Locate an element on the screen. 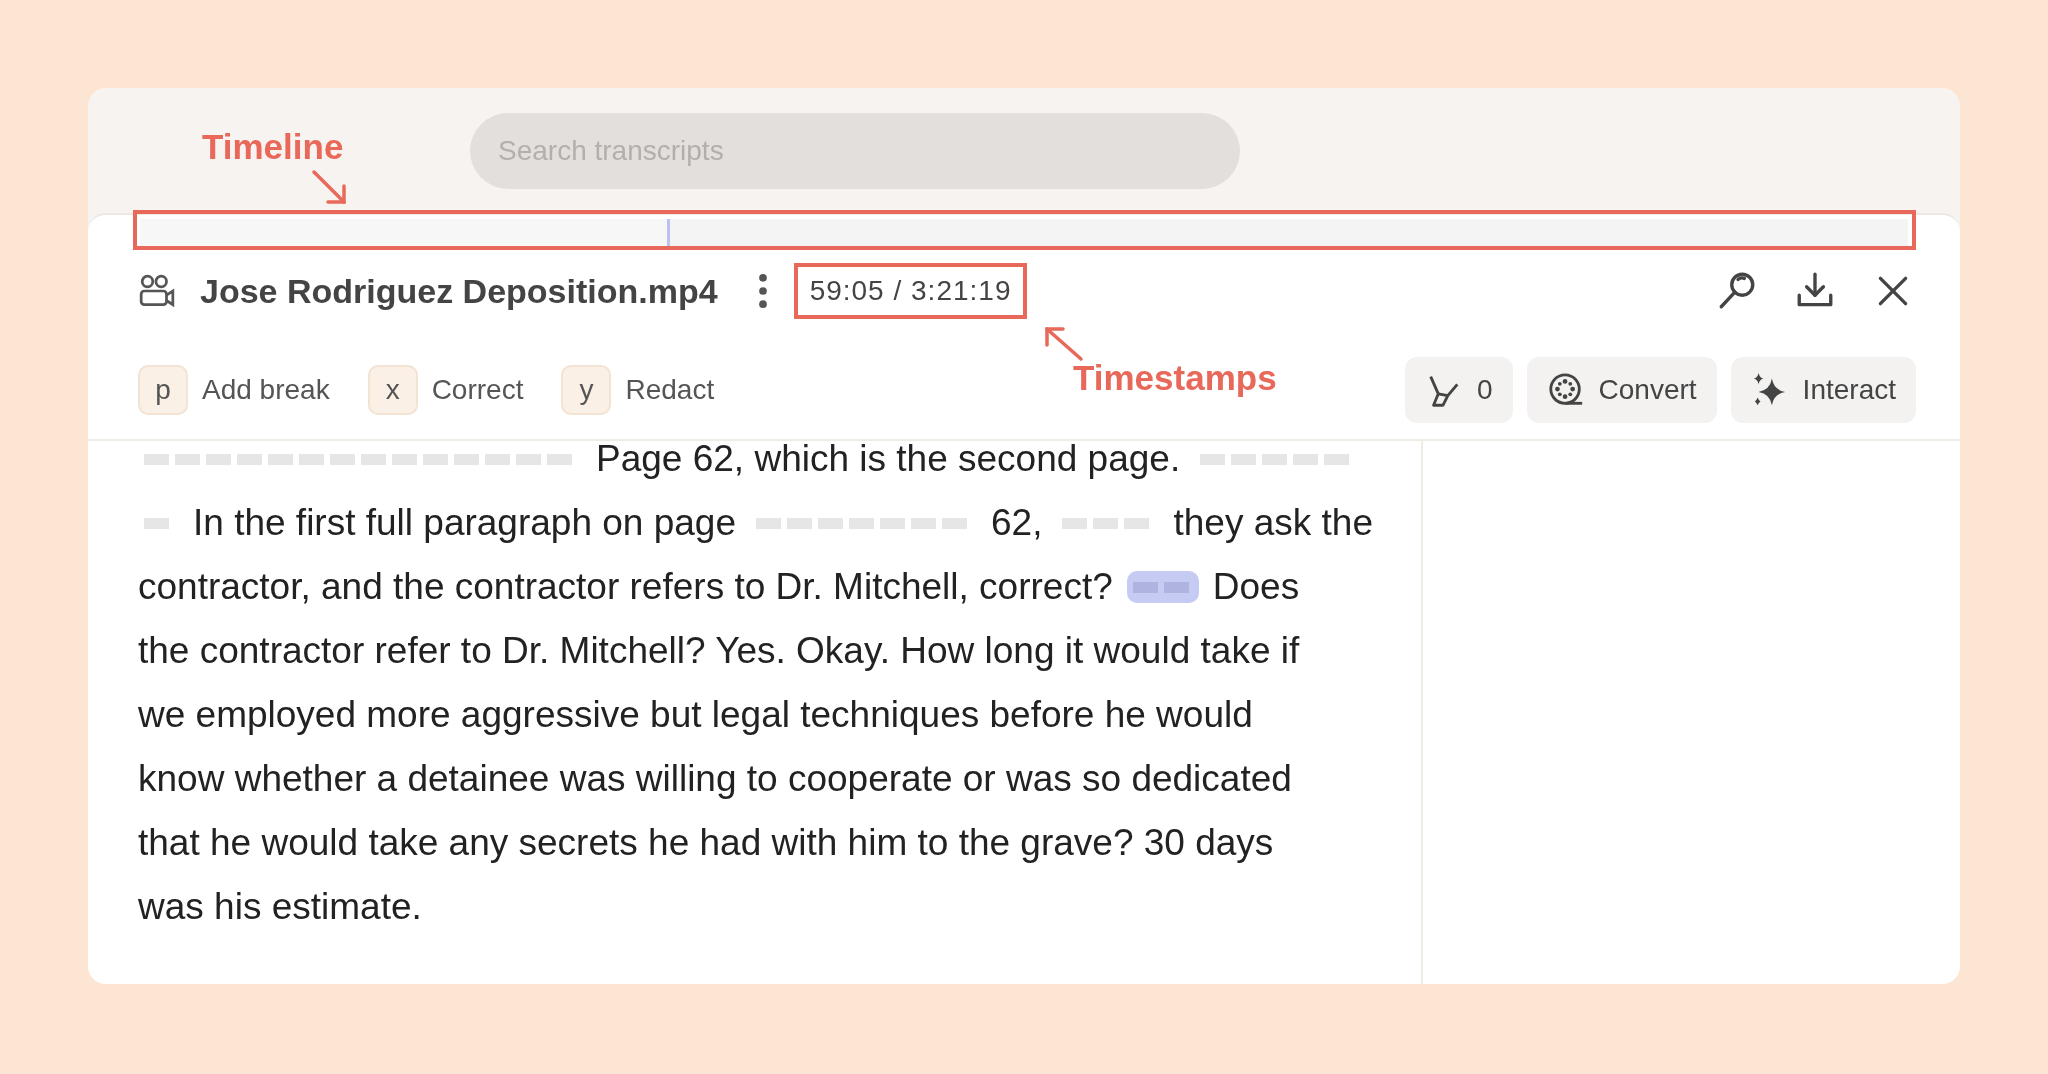  shortcut-label: Correct is located at coordinates (477, 390).